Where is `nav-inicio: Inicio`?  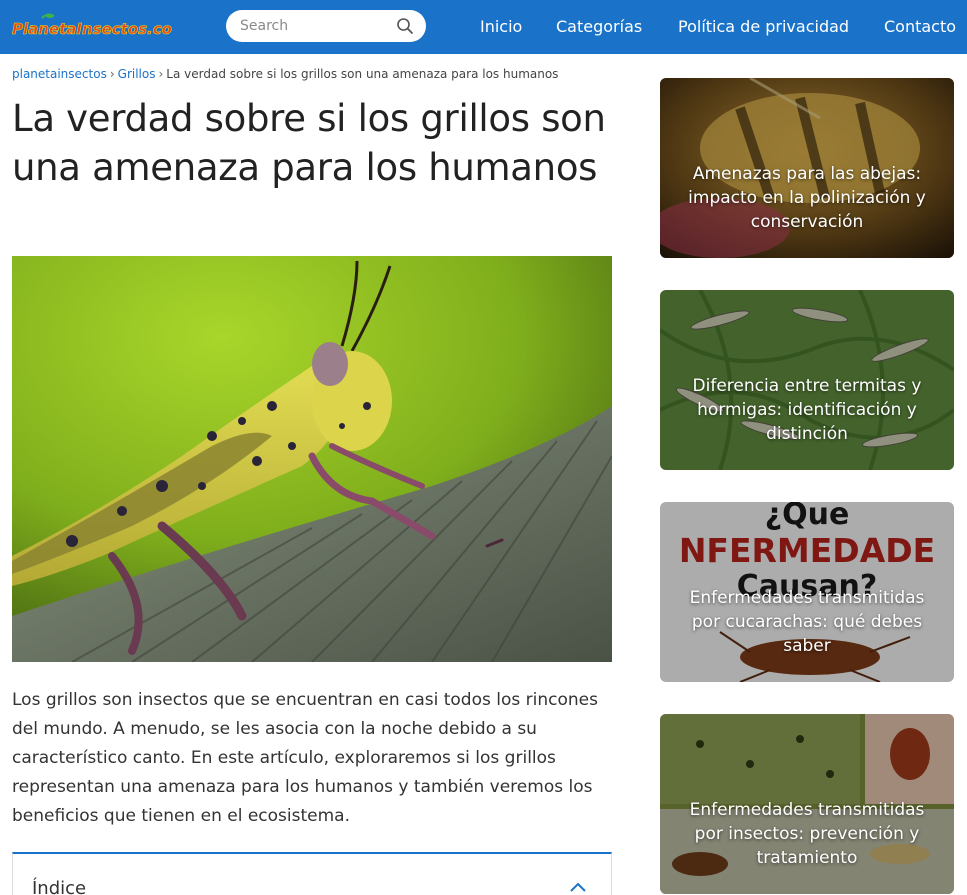 nav-inicio: Inicio is located at coordinates (501, 26).